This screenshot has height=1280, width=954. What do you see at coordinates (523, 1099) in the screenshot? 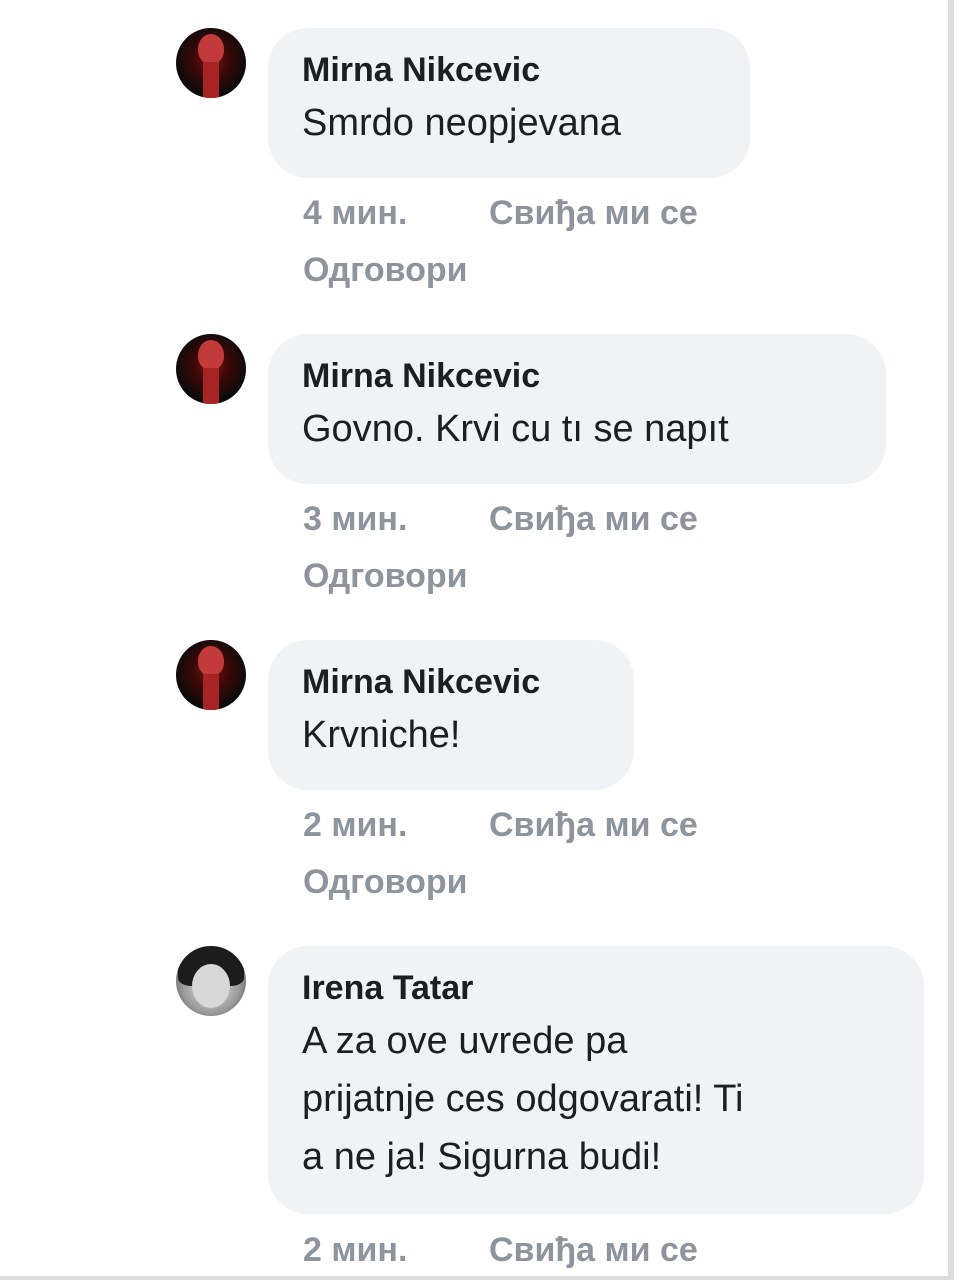
I see `comment-text-line: prijatnje ces odgovarati! Ti` at bounding box center [523, 1099].